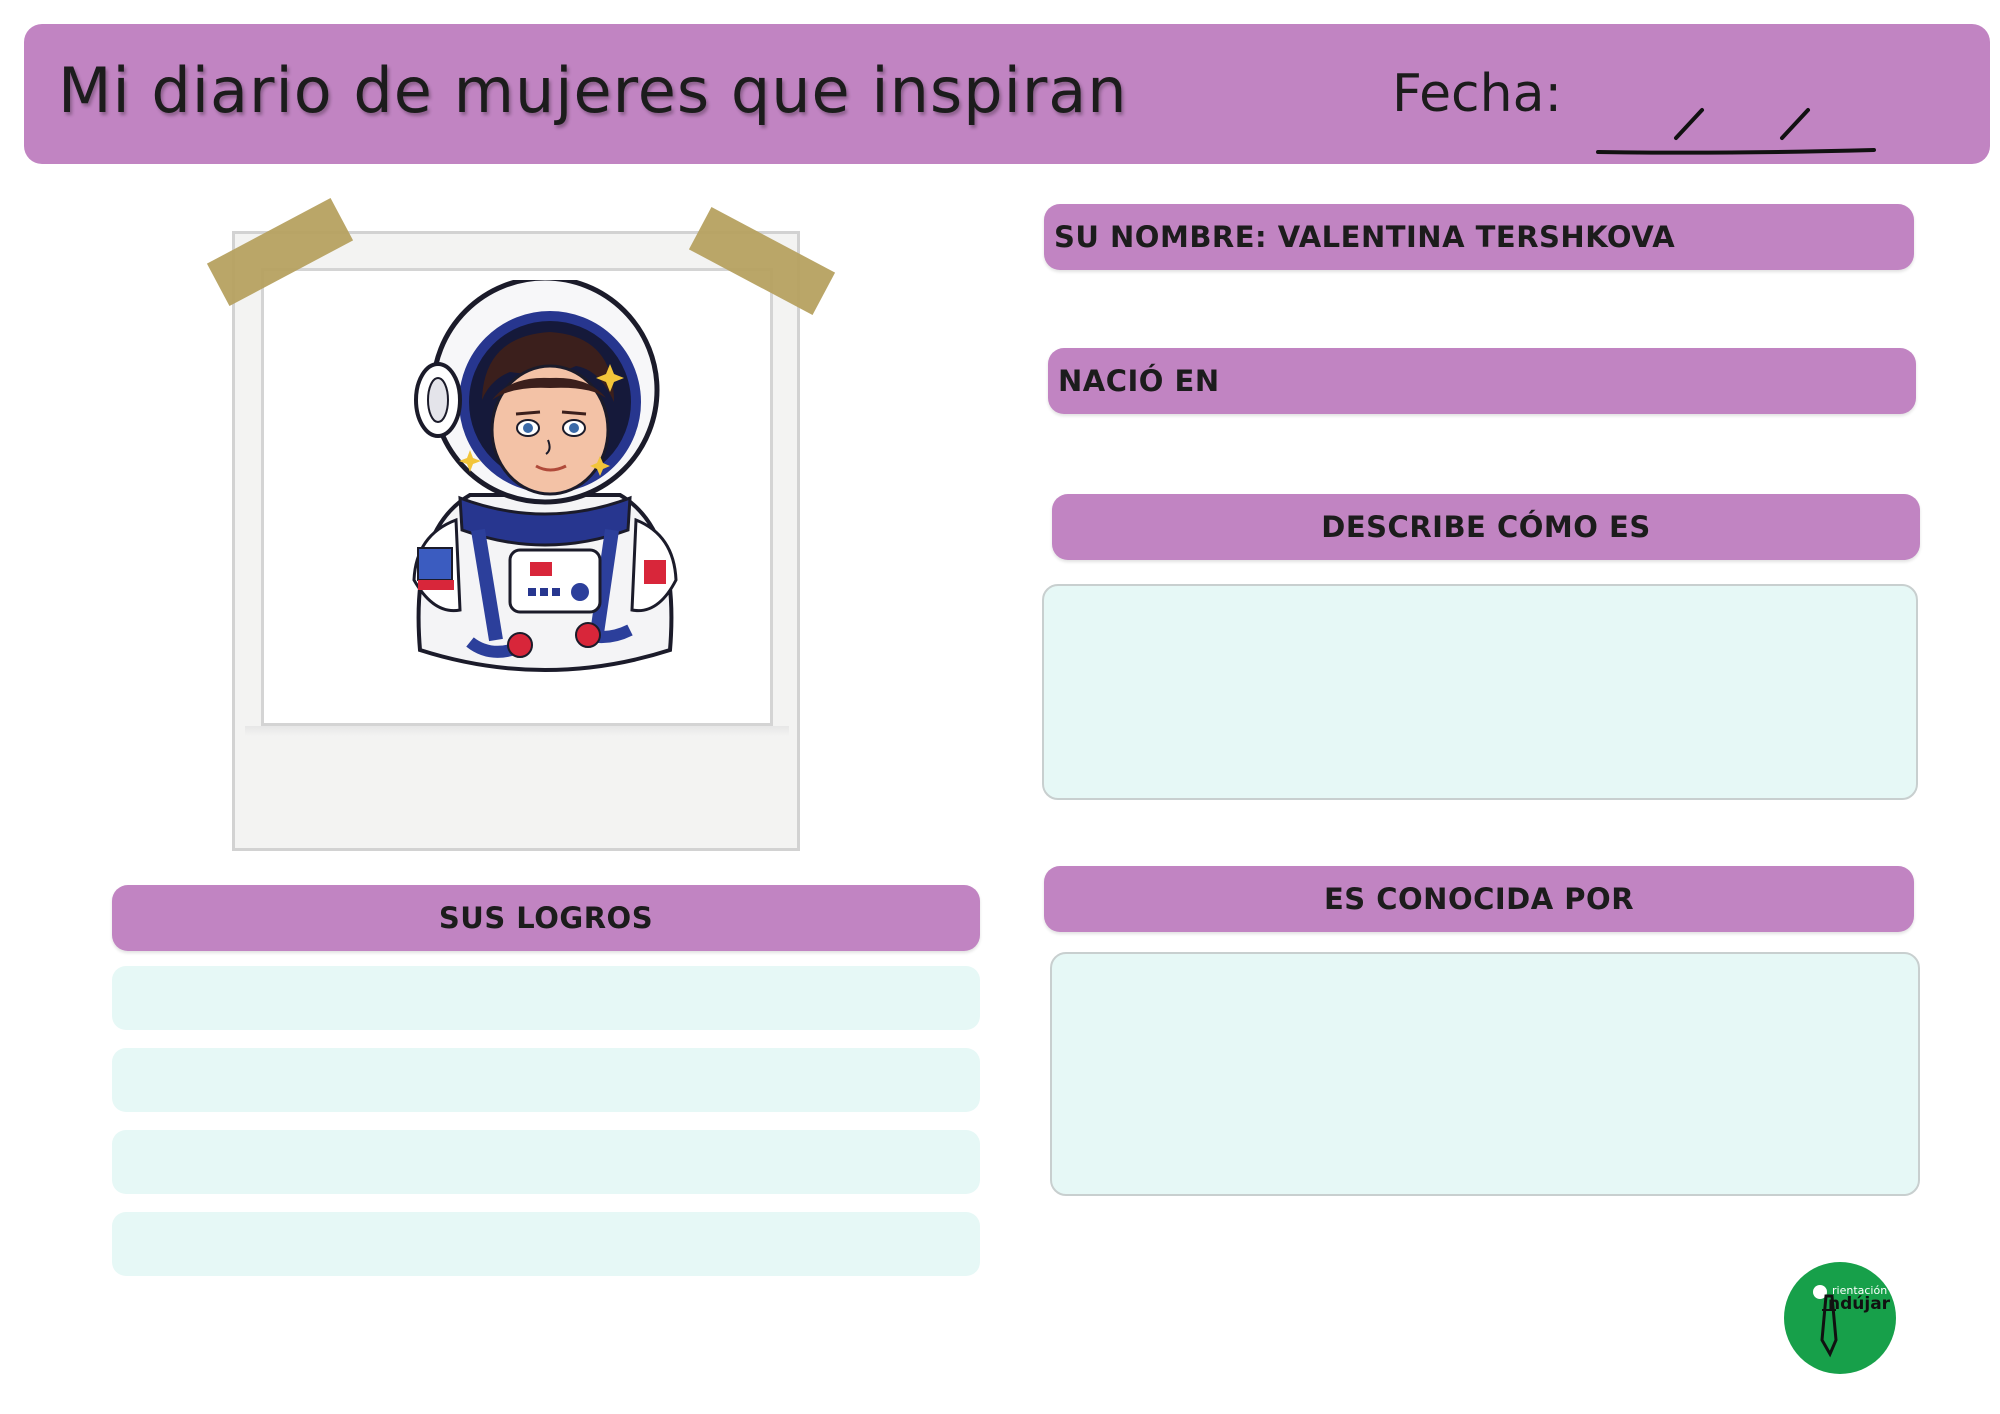 The height and width of the screenshot is (1414, 2000). What do you see at coordinates (1482, 381) in the screenshot?
I see `born-label-bar: NACIÓ EN` at bounding box center [1482, 381].